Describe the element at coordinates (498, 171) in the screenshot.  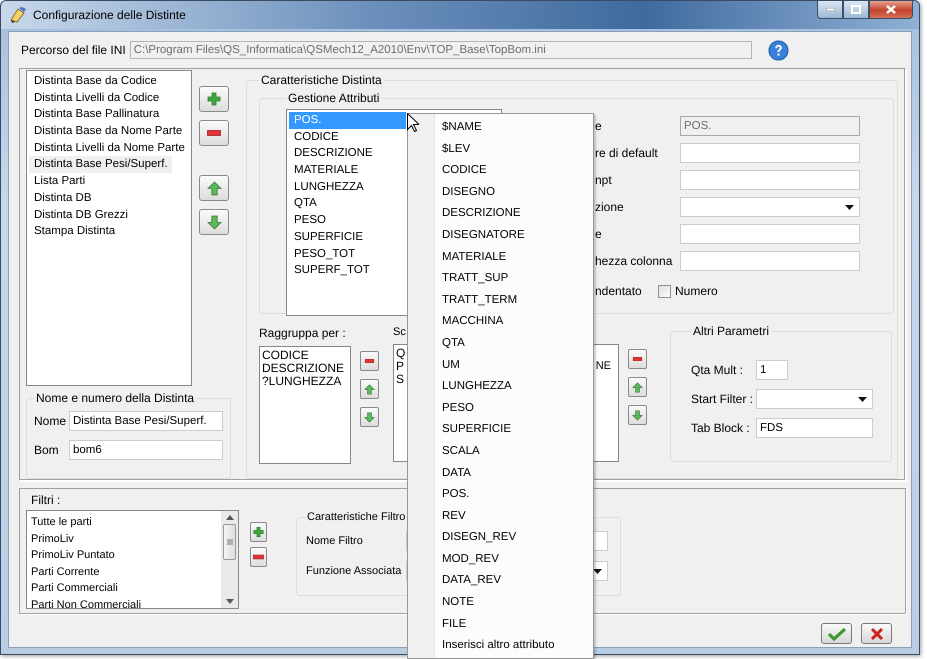
I see `menu-item: CODICE` at that location.